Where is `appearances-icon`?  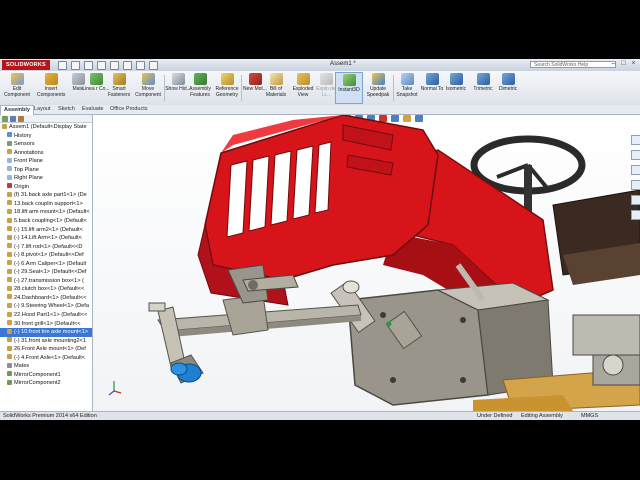 appearances-icon is located at coordinates (635, 200).